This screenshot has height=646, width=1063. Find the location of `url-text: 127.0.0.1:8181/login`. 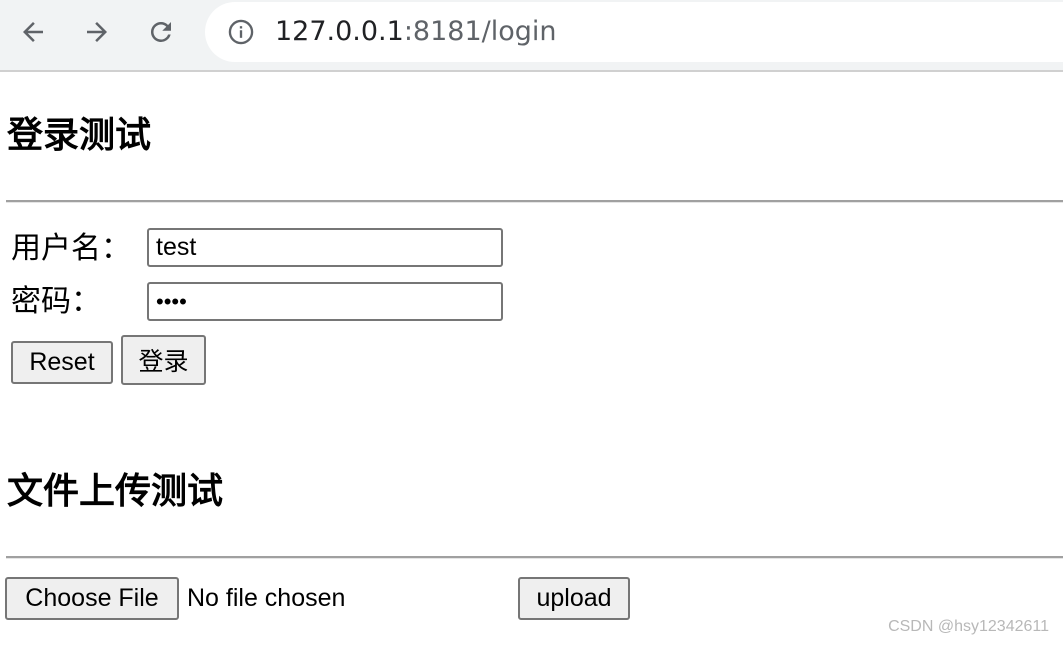

url-text: 127.0.0.1:8181/login is located at coordinates (416, 32).